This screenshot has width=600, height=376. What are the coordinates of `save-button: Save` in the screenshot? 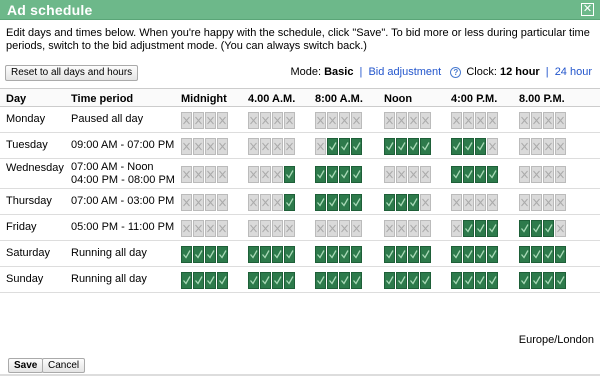 It's located at (26, 365).